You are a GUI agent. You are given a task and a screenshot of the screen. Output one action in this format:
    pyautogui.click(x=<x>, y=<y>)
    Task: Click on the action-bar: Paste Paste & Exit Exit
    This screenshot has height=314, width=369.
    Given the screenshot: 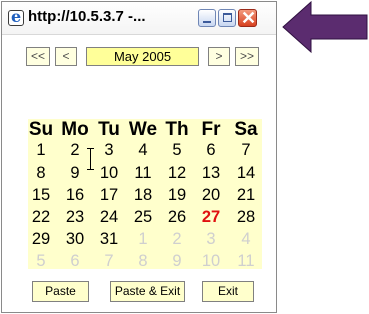 What is the action you would take?
    pyautogui.click(x=139, y=292)
    